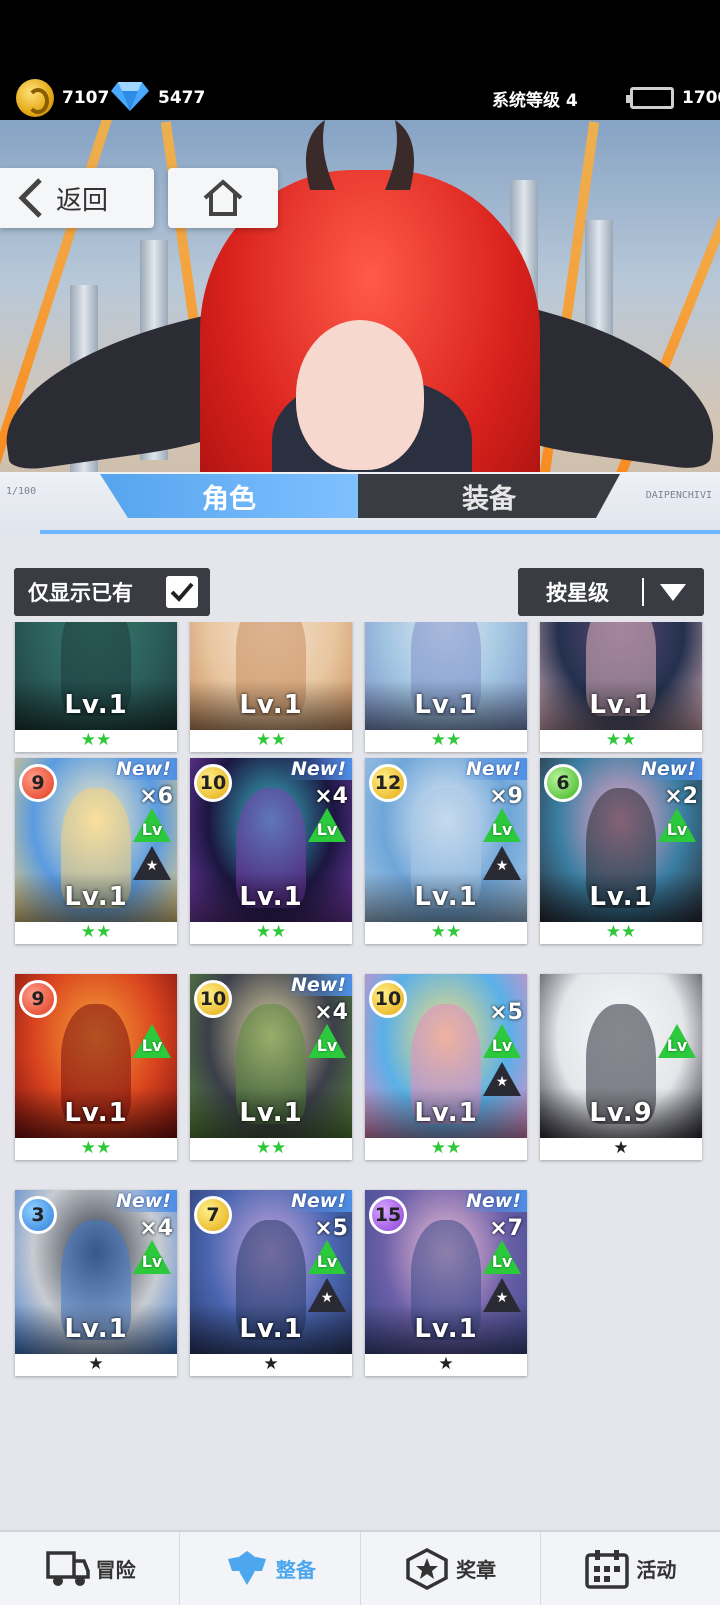 The image size is (720, 1605). Describe the element at coordinates (577, 593) in the screenshot. I see `sort-label: 按星级` at that location.